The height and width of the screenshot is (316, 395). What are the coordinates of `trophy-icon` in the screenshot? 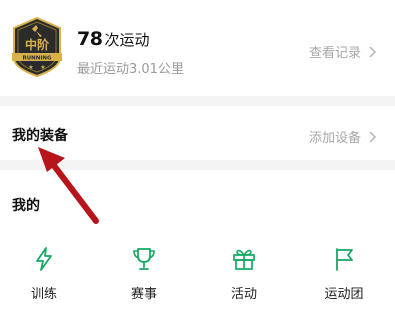 It's located at (144, 259).